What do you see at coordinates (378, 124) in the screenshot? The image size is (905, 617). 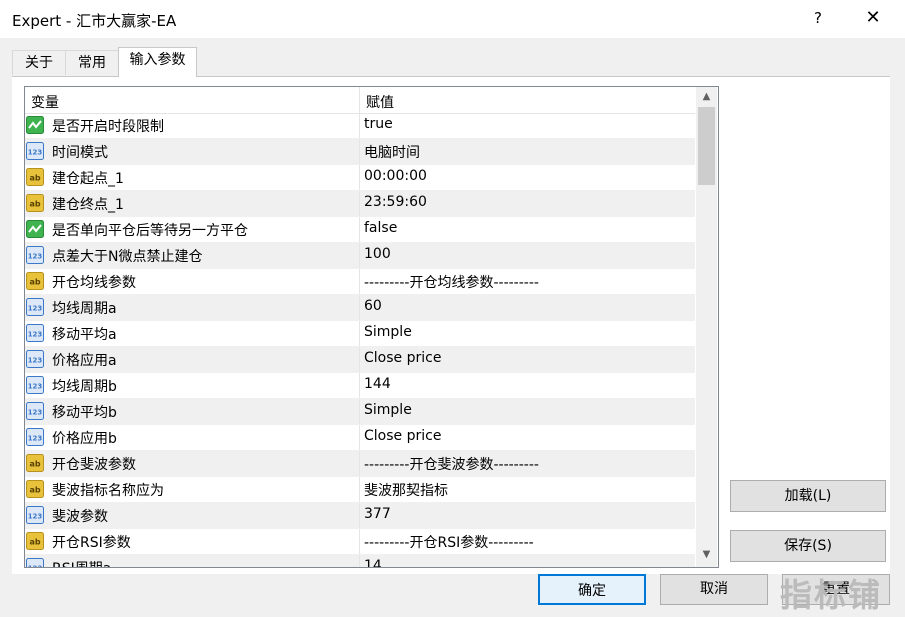 I see `parameter-value: true` at bounding box center [378, 124].